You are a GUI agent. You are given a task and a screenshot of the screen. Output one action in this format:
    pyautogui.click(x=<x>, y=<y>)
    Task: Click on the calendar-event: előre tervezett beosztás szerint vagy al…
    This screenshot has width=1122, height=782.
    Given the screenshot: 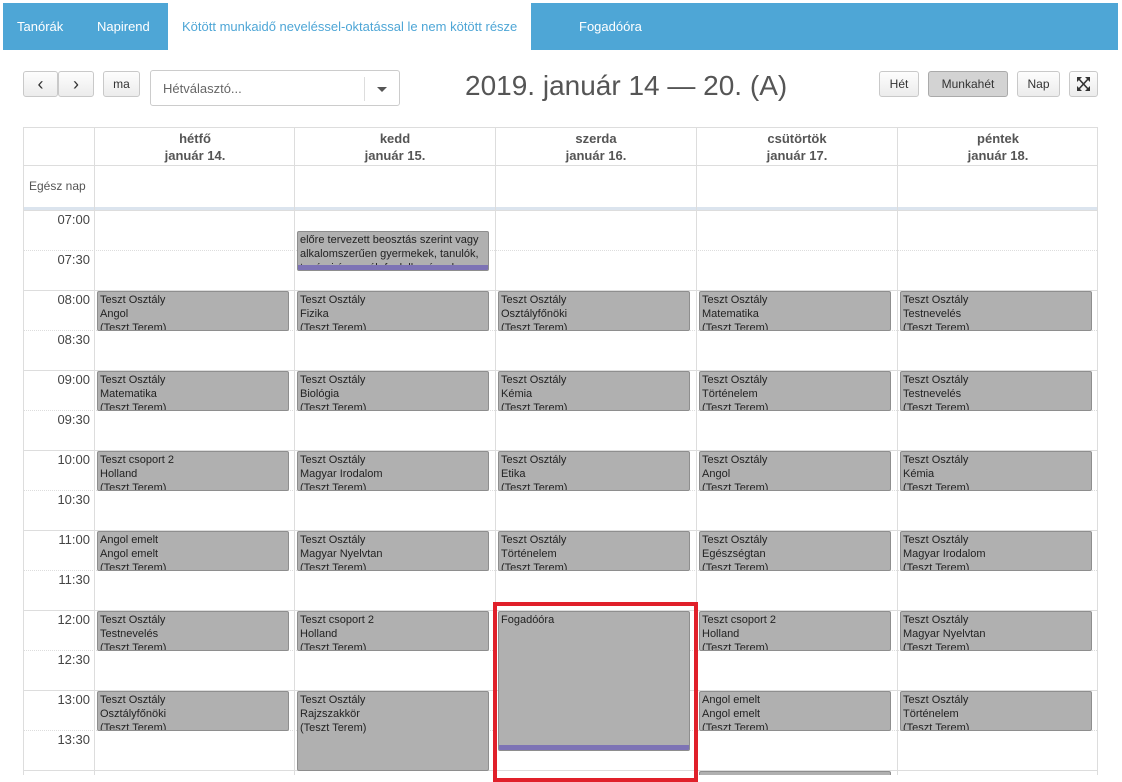 What is the action you would take?
    pyautogui.click(x=393, y=251)
    